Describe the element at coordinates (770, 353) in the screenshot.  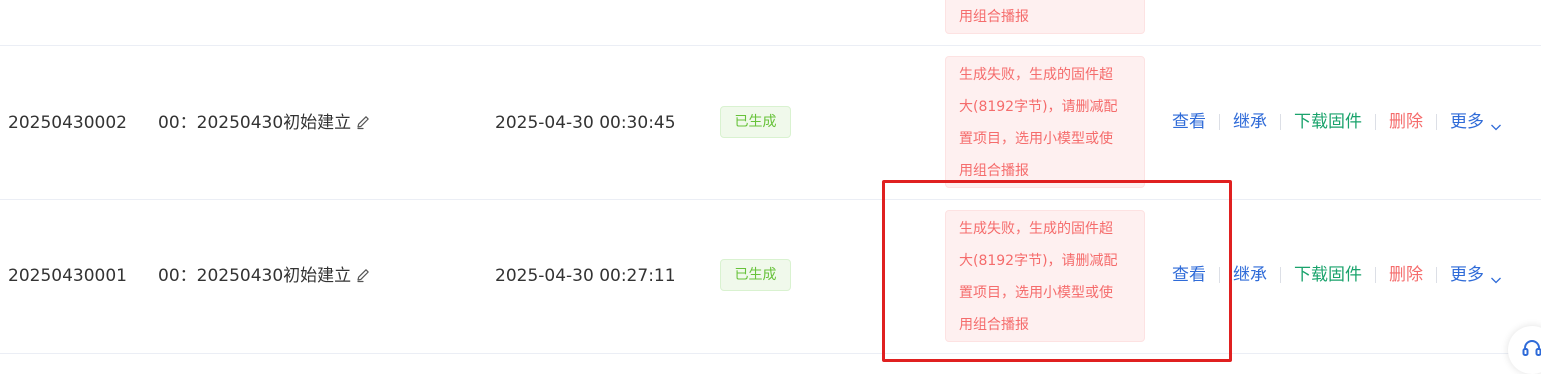
I see `row-divider` at that location.